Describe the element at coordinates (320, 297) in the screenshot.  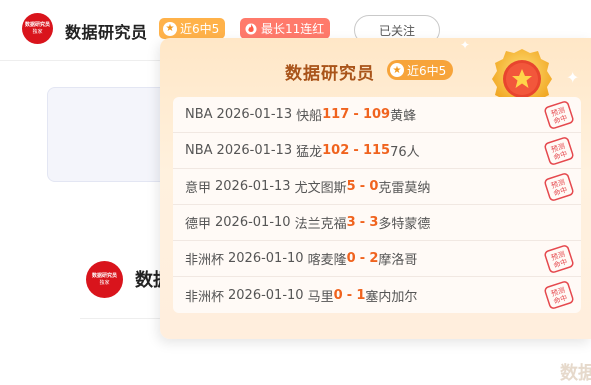
I see `home-team: 马里` at that location.